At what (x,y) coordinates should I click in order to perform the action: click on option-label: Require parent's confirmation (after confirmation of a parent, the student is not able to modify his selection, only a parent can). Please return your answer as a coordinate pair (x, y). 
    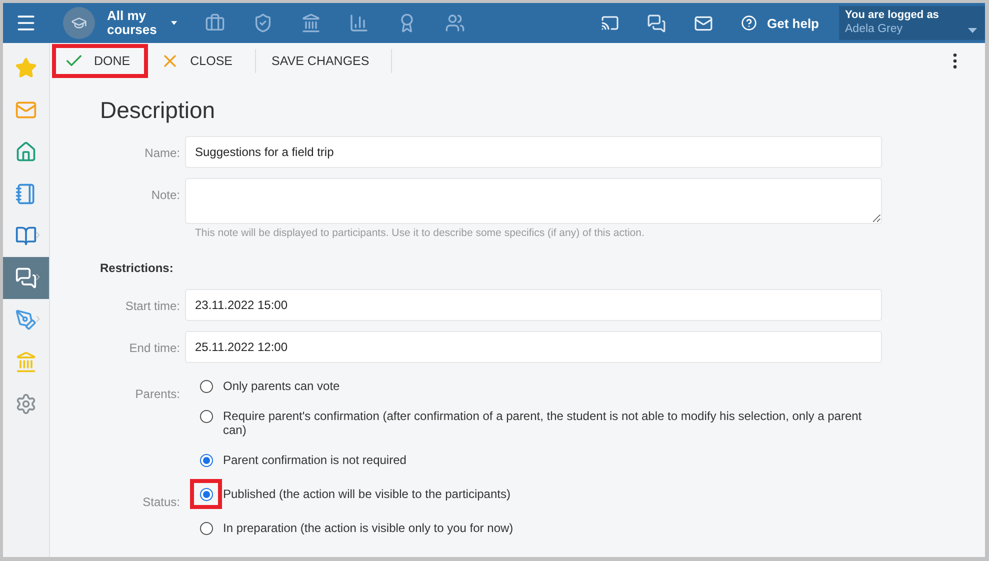
    Looking at the image, I should click on (543, 422).